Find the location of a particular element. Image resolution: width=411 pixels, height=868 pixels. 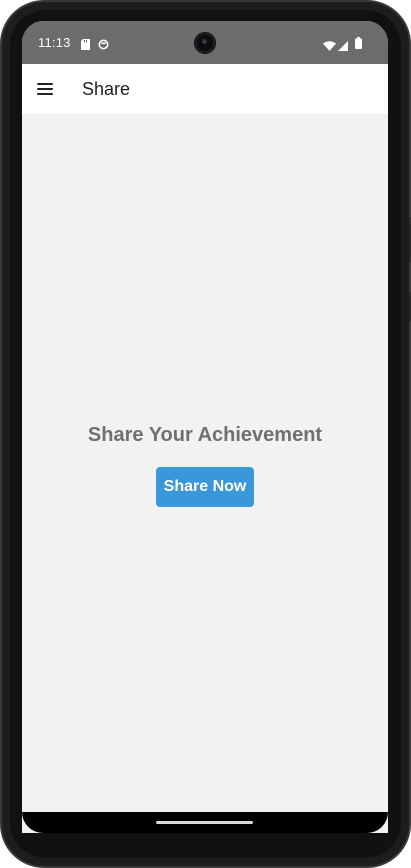

signal-icon is located at coordinates (343, 47).